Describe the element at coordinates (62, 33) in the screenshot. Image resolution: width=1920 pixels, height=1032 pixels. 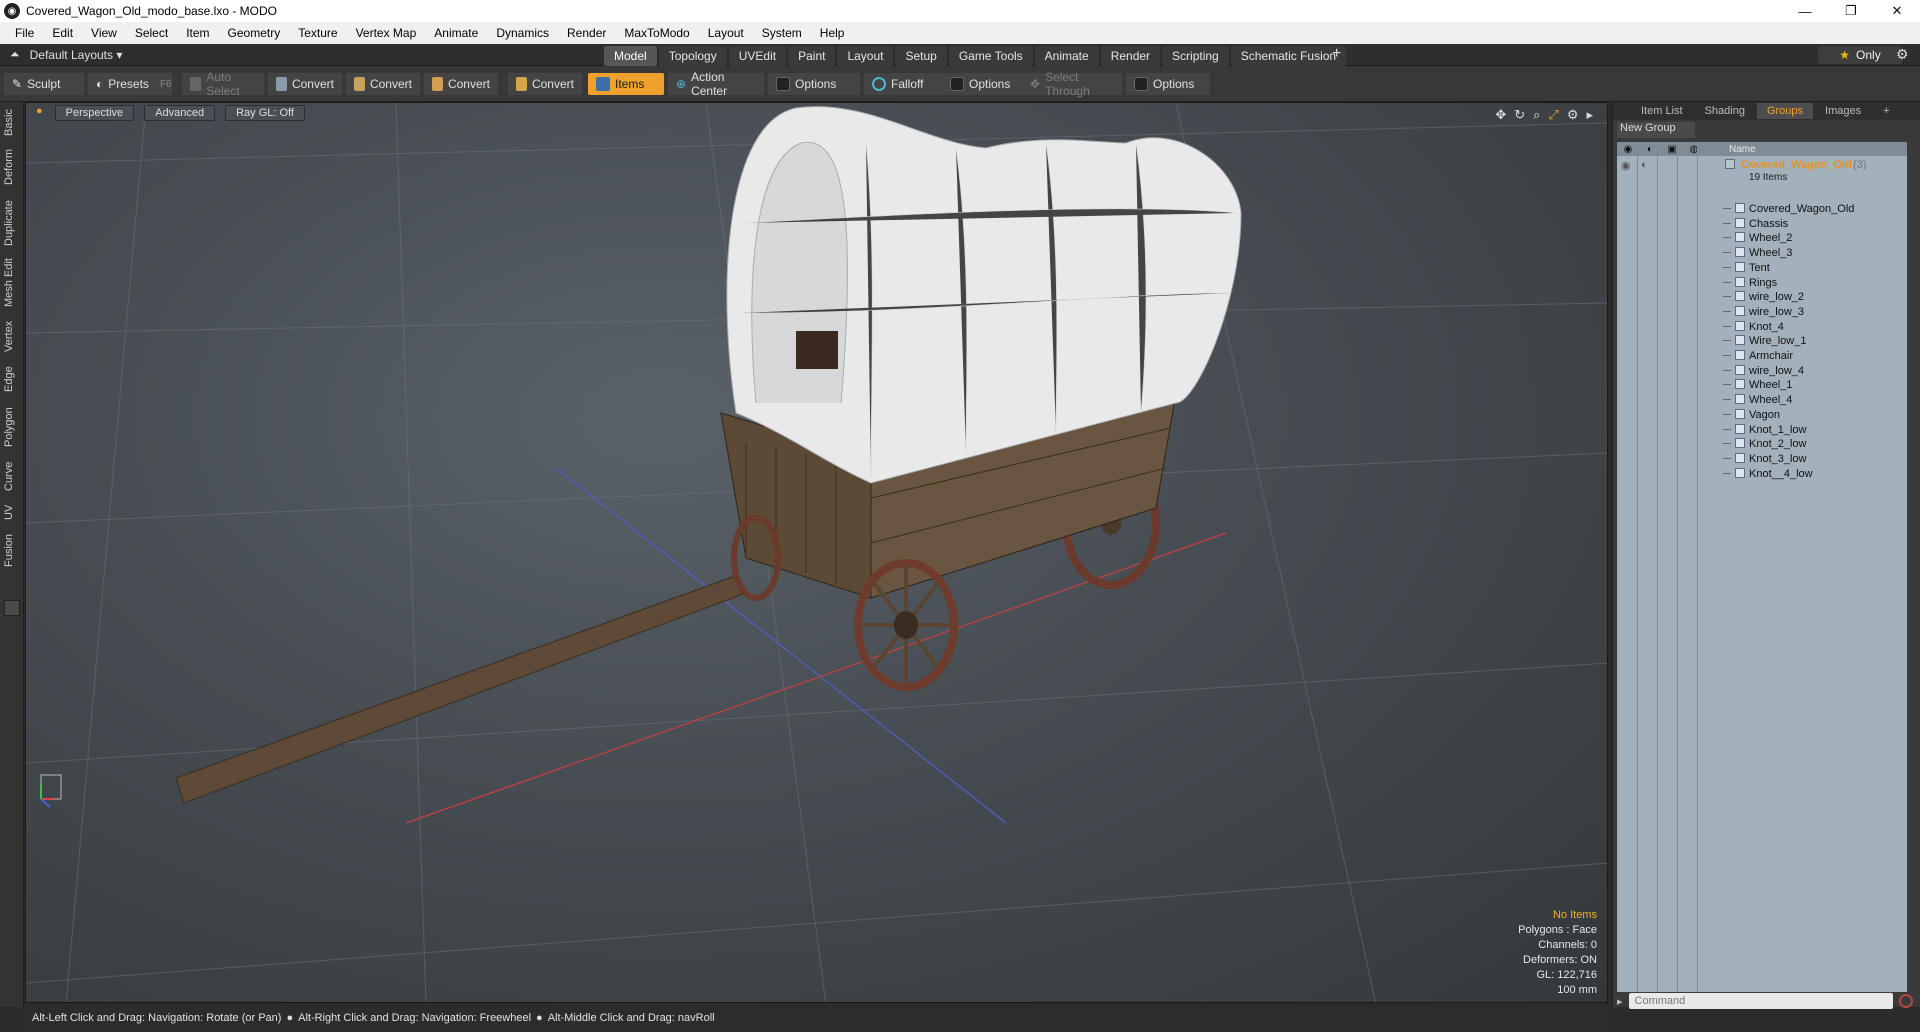
I see `menu-edit: Edit` at that location.